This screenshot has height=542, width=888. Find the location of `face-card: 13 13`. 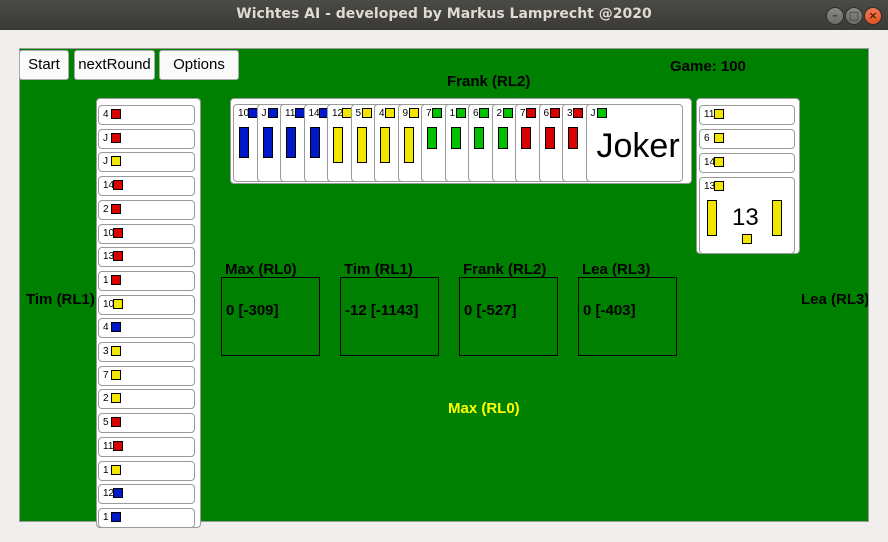

face-card: 13 13 is located at coordinates (747, 215).